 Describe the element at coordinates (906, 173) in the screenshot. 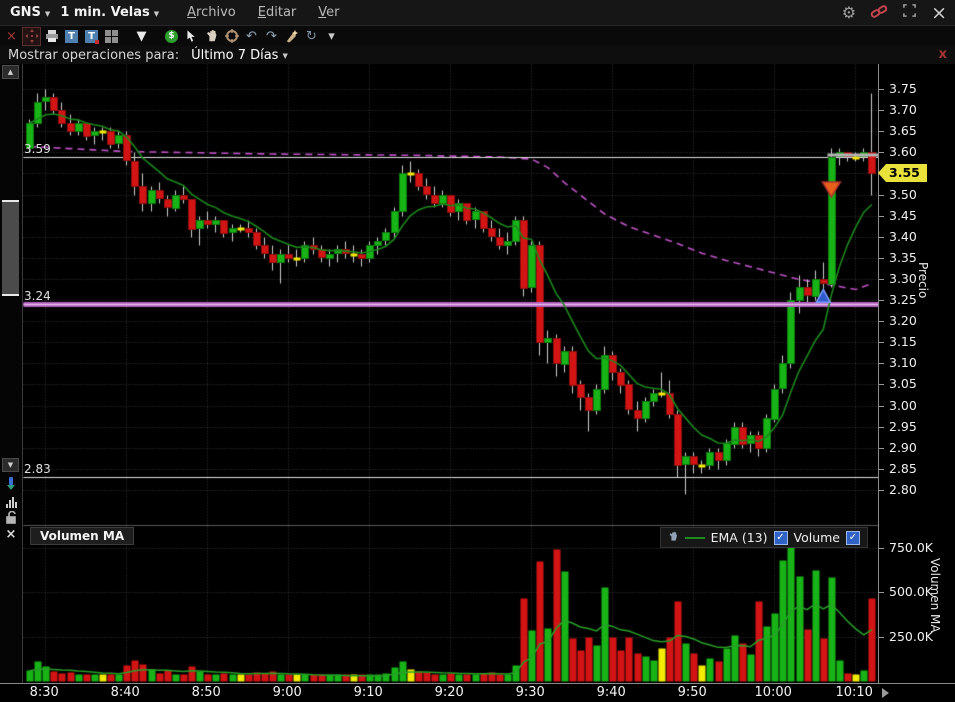

I see `price-tag-value: 3.55` at that location.